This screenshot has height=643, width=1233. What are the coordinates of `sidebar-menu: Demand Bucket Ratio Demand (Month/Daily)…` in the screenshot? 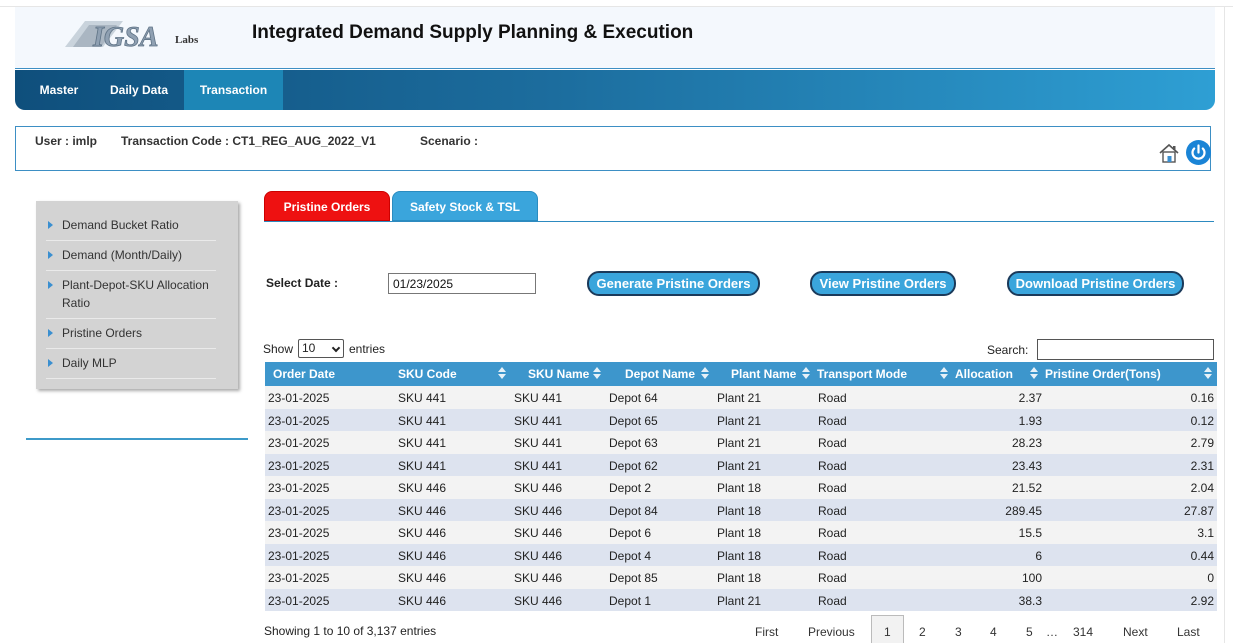 It's located at (137, 295).